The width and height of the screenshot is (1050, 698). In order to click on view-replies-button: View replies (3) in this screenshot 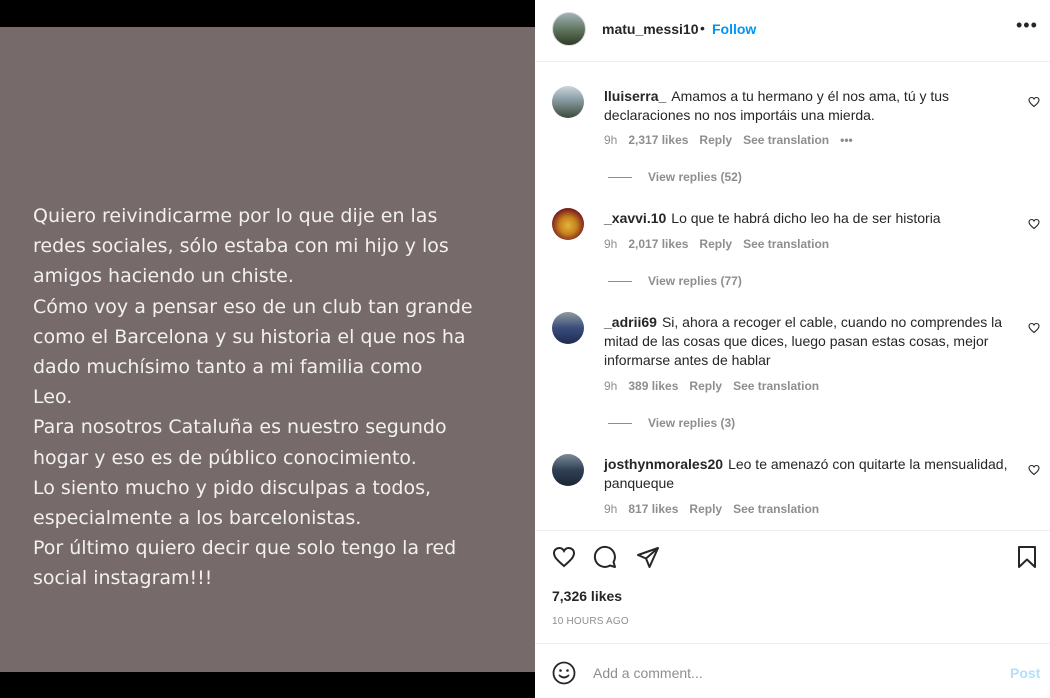, I will do `click(671, 423)`.